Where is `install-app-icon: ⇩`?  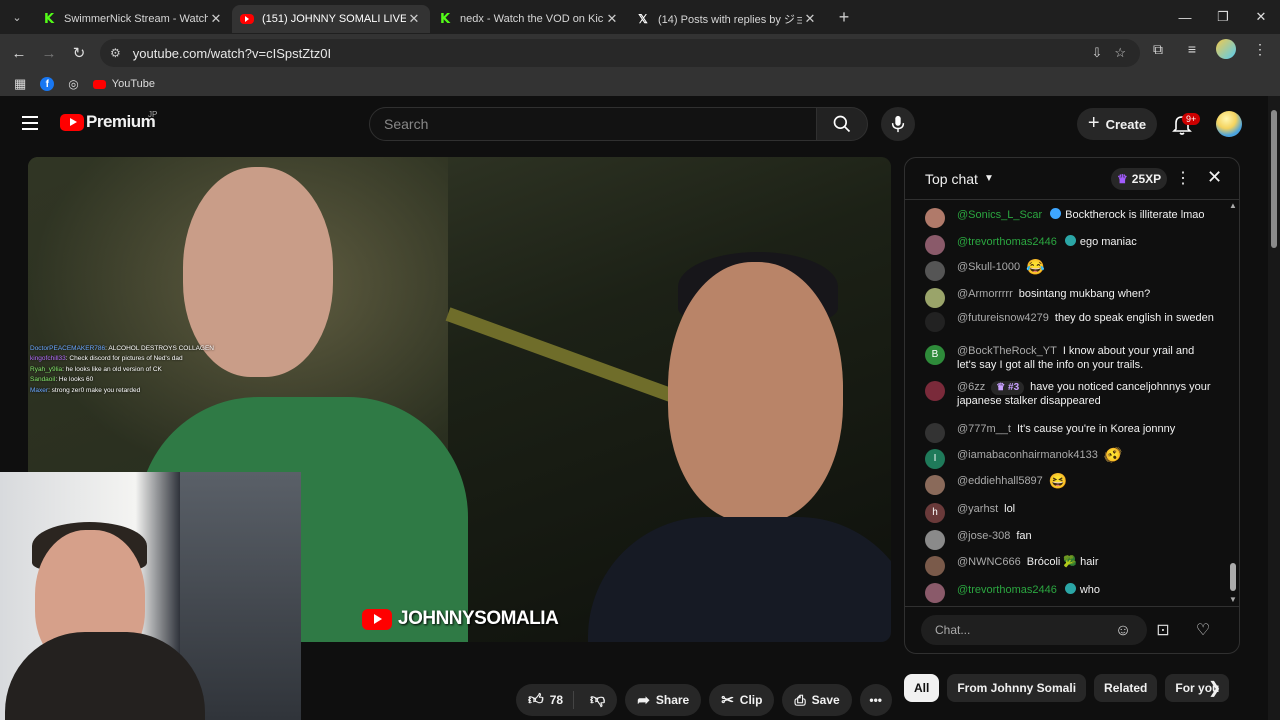 install-app-icon: ⇩ is located at coordinates (1096, 53).